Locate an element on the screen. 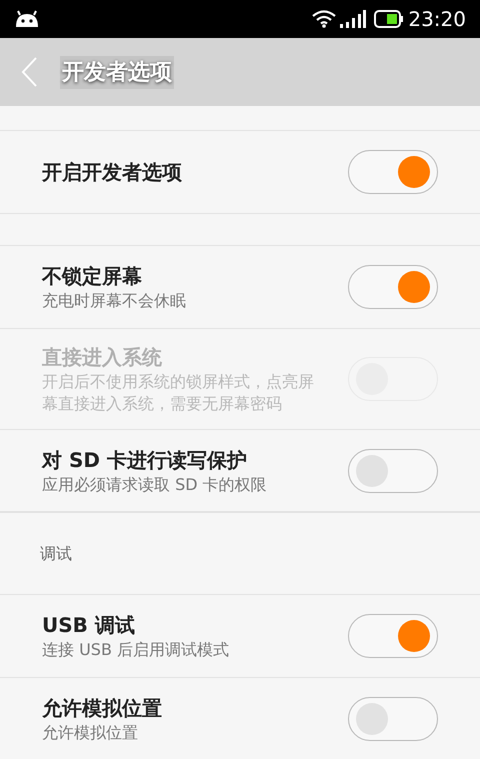 This screenshot has height=759, width=480. setting-description: 允许模拟位置 is located at coordinates (90, 733).